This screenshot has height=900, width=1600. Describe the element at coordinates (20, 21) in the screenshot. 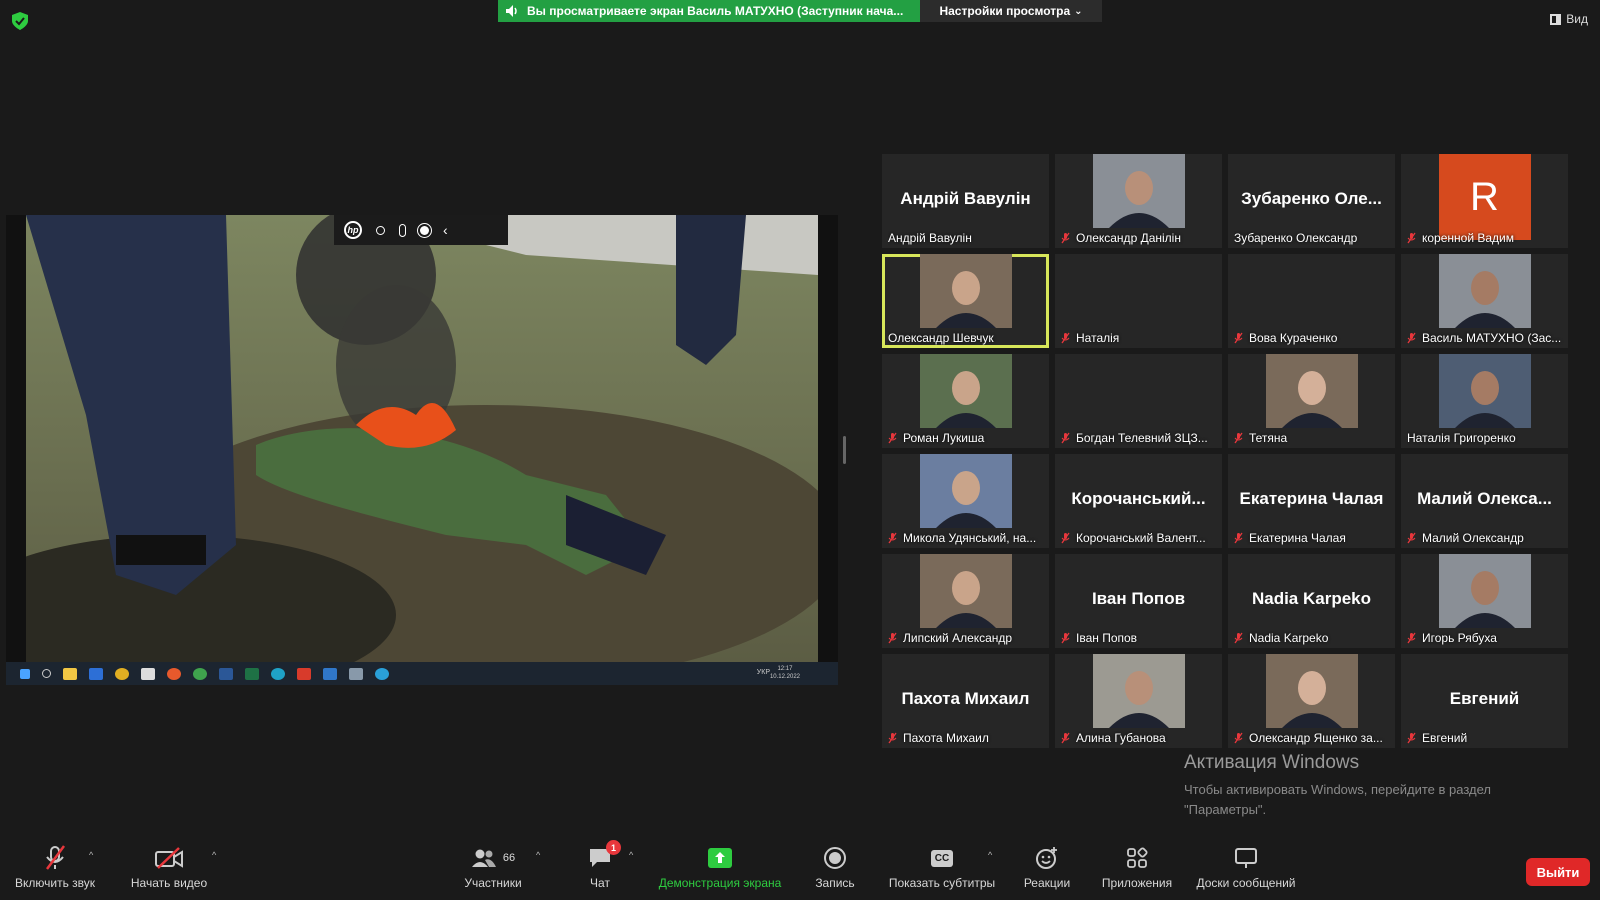

I see `encryption-shield-icon` at that location.